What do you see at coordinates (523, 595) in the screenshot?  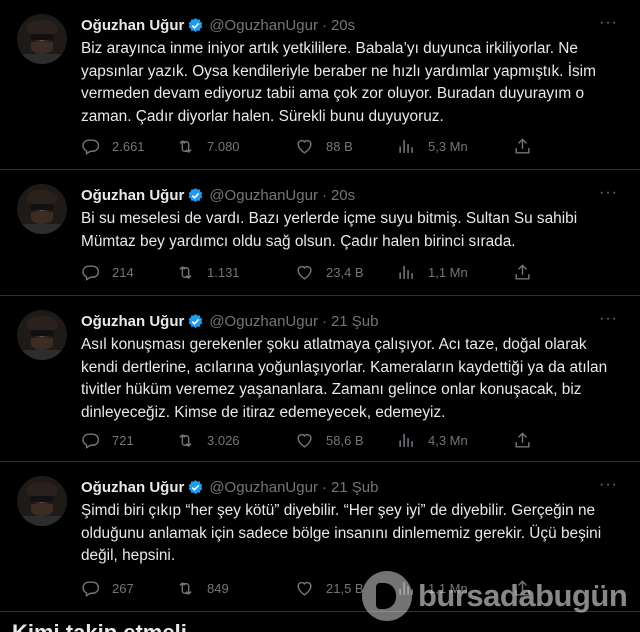 I see `watermark-text: bursadabugün` at bounding box center [523, 595].